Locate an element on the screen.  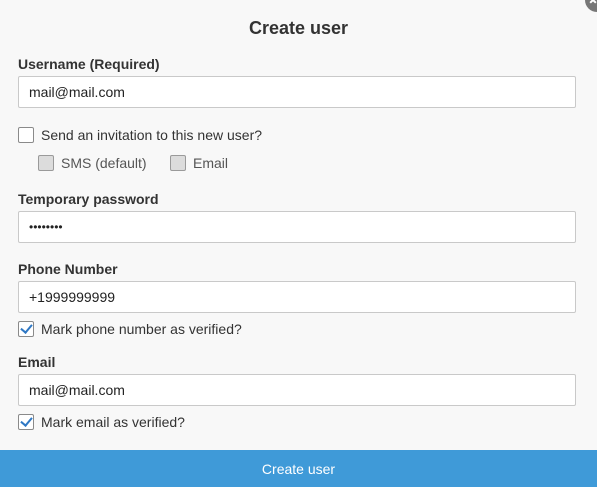
send-invitation-label: Send an invitation to this new user? is located at coordinates (152, 135).